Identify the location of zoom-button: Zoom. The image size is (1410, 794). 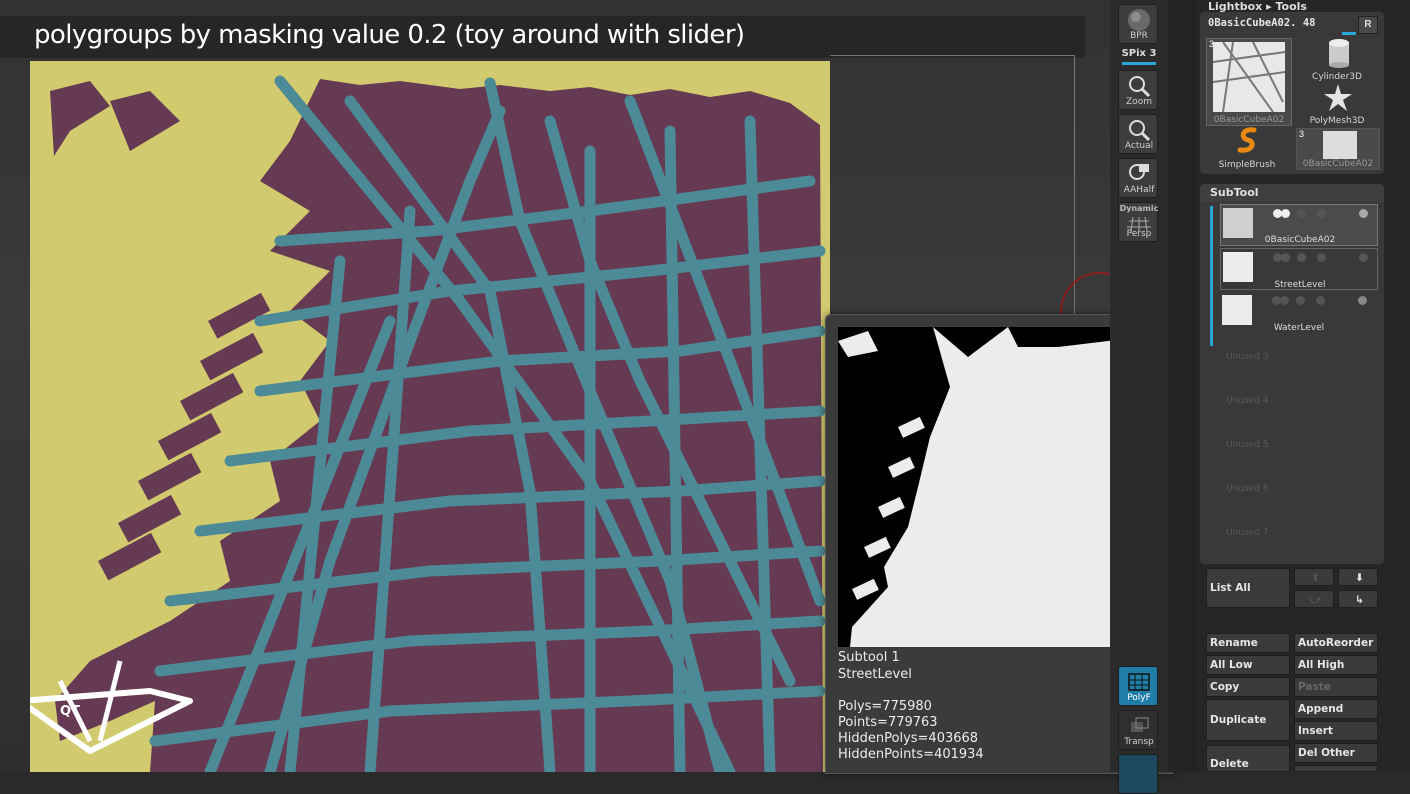
(1138, 90).